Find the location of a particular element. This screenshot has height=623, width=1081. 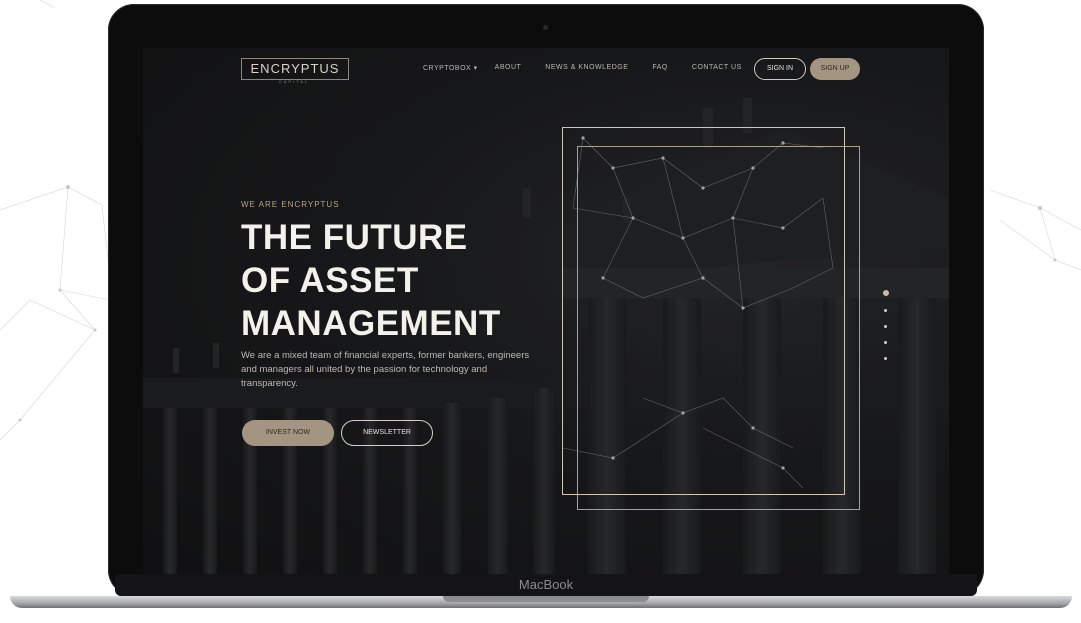

hero-headline-line-2: OF ASSET is located at coordinates (330, 280).